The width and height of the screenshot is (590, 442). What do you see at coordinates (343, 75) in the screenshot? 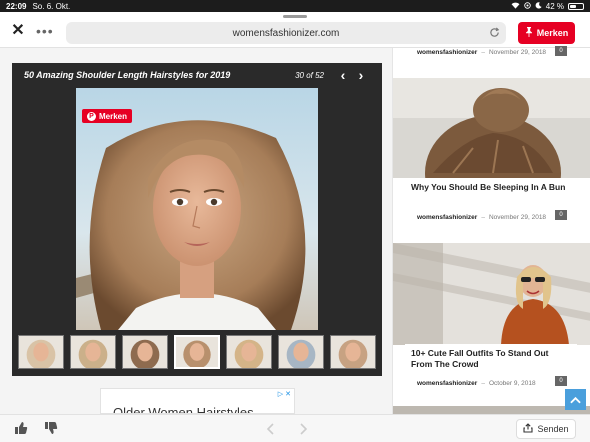
I see `chevron-left-icon: ‹` at bounding box center [343, 75].